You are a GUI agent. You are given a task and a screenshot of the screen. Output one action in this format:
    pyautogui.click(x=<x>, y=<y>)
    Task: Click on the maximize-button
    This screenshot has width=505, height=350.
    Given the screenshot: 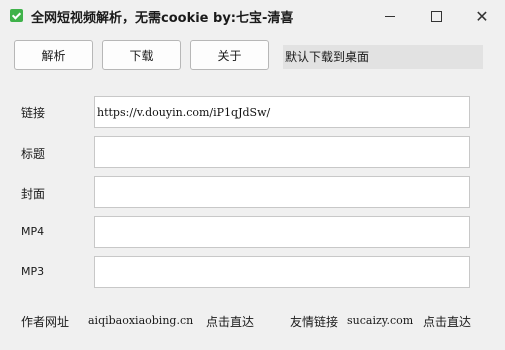 What is the action you would take?
    pyautogui.click(x=436, y=16)
    